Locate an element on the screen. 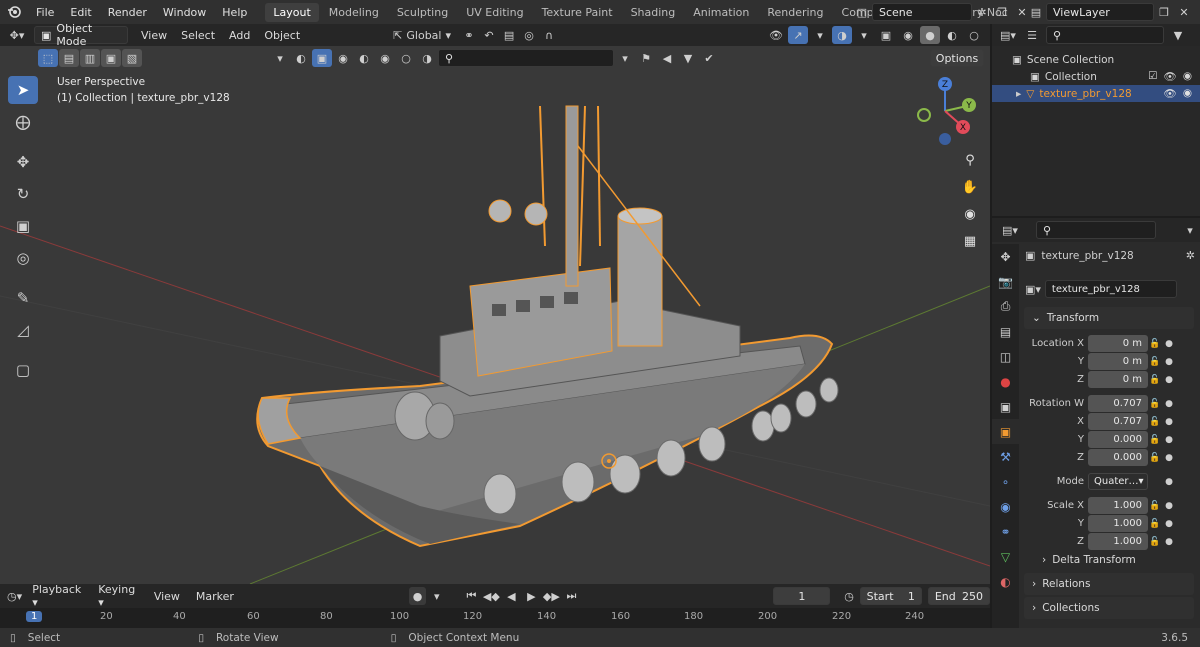 This screenshot has width=1200, height=647. menu-edit: Edit is located at coordinates (80, 12).